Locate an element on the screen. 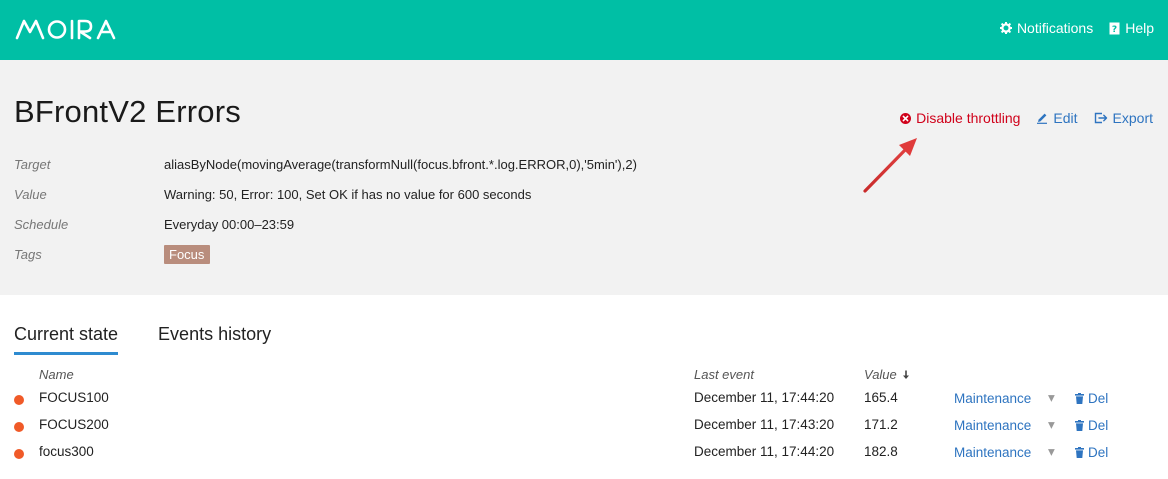 This screenshot has height=479, width=1168. nav-notifications: Notifications is located at coordinates (1046, 28).